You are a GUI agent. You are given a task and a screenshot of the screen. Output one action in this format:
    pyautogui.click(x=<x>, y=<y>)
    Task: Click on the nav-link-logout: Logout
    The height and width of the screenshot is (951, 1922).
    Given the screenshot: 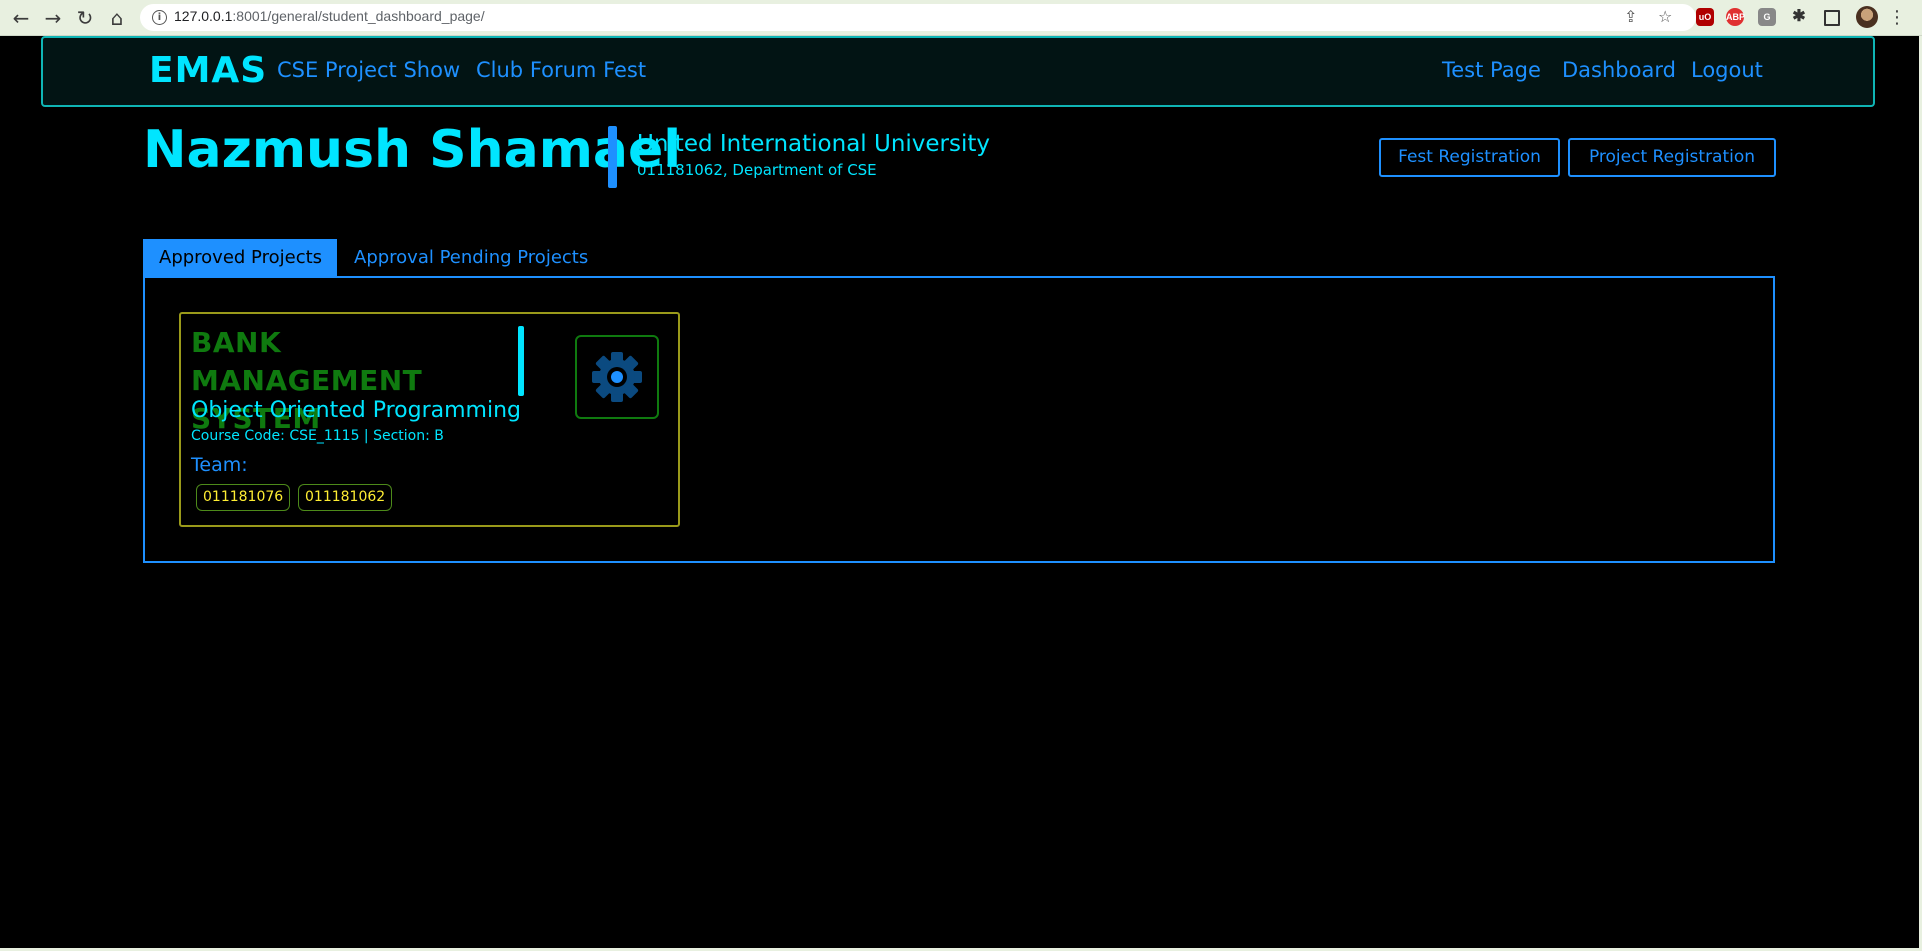 What is the action you would take?
    pyautogui.click(x=1727, y=70)
    